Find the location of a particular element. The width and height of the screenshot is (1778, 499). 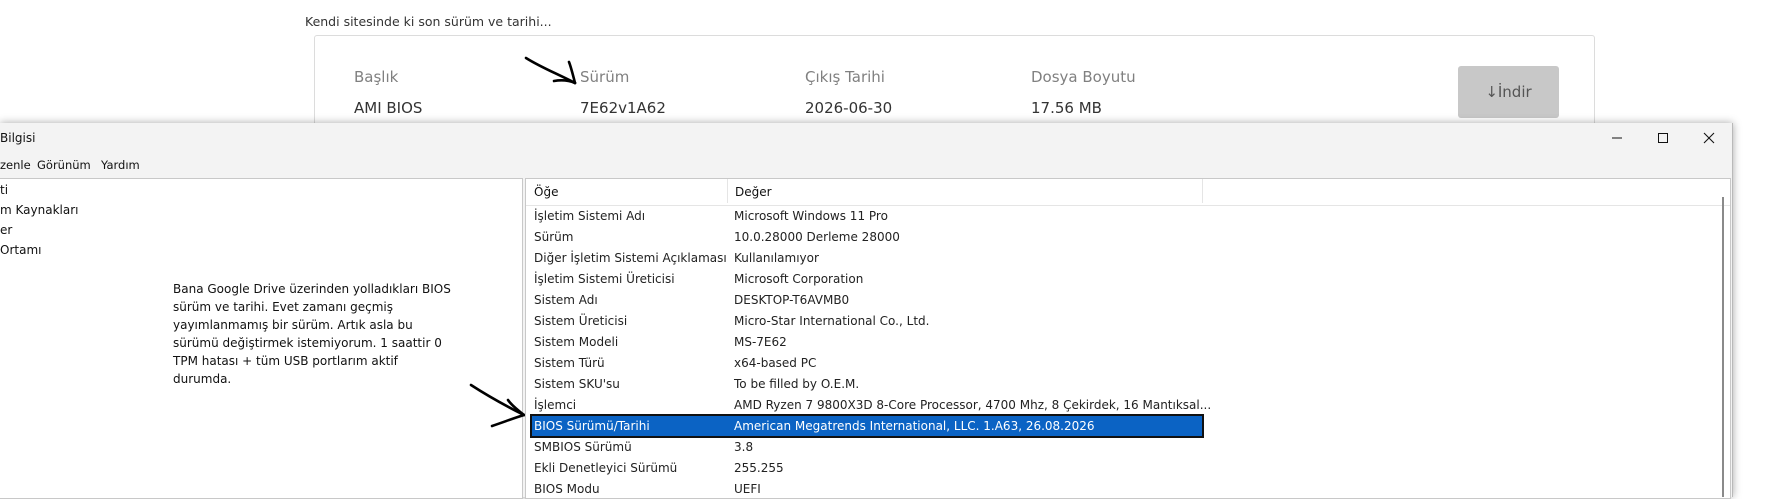

row-item: Sistem Modeli is located at coordinates (576, 342).